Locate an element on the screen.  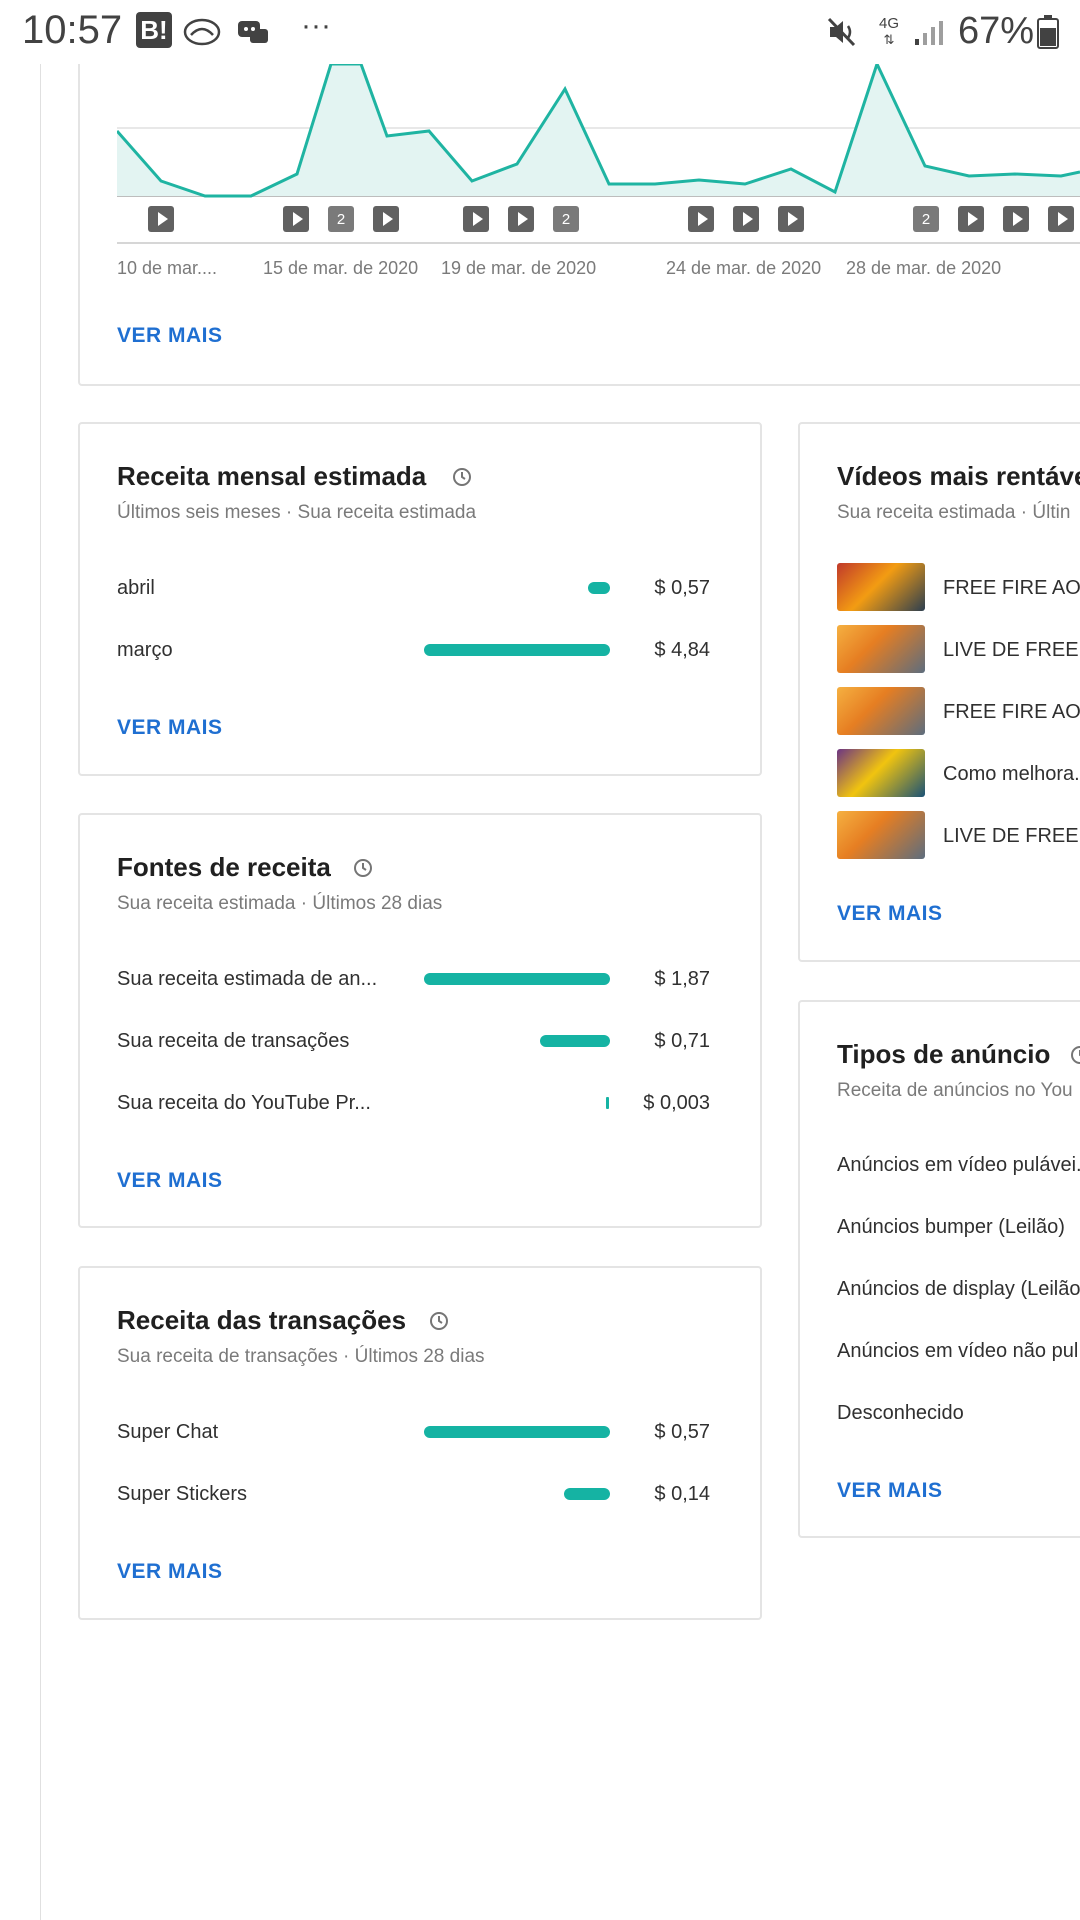
network-type-icon: 4G ⇅ is located at coordinates (888, 31).